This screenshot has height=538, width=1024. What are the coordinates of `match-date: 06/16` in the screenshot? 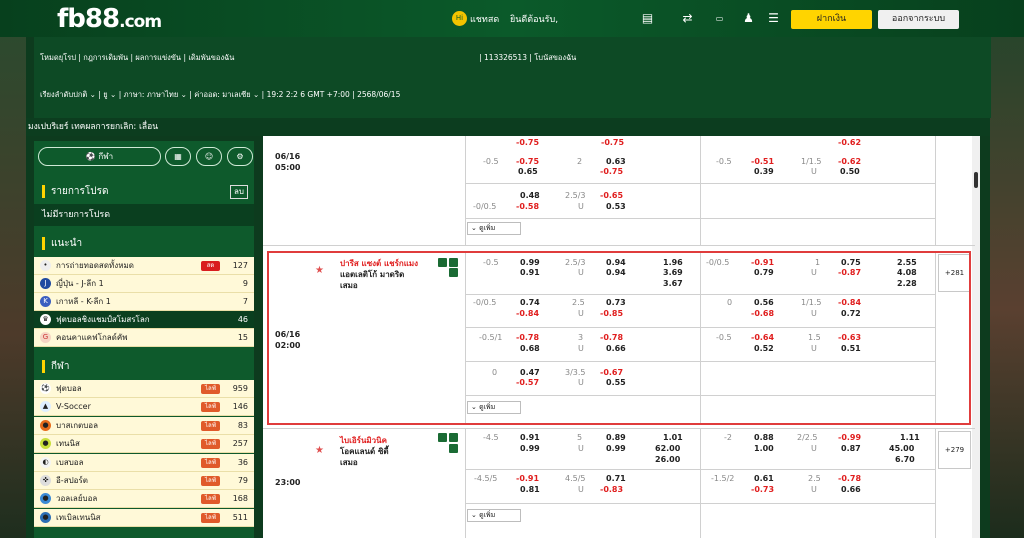 It's located at (287, 156).